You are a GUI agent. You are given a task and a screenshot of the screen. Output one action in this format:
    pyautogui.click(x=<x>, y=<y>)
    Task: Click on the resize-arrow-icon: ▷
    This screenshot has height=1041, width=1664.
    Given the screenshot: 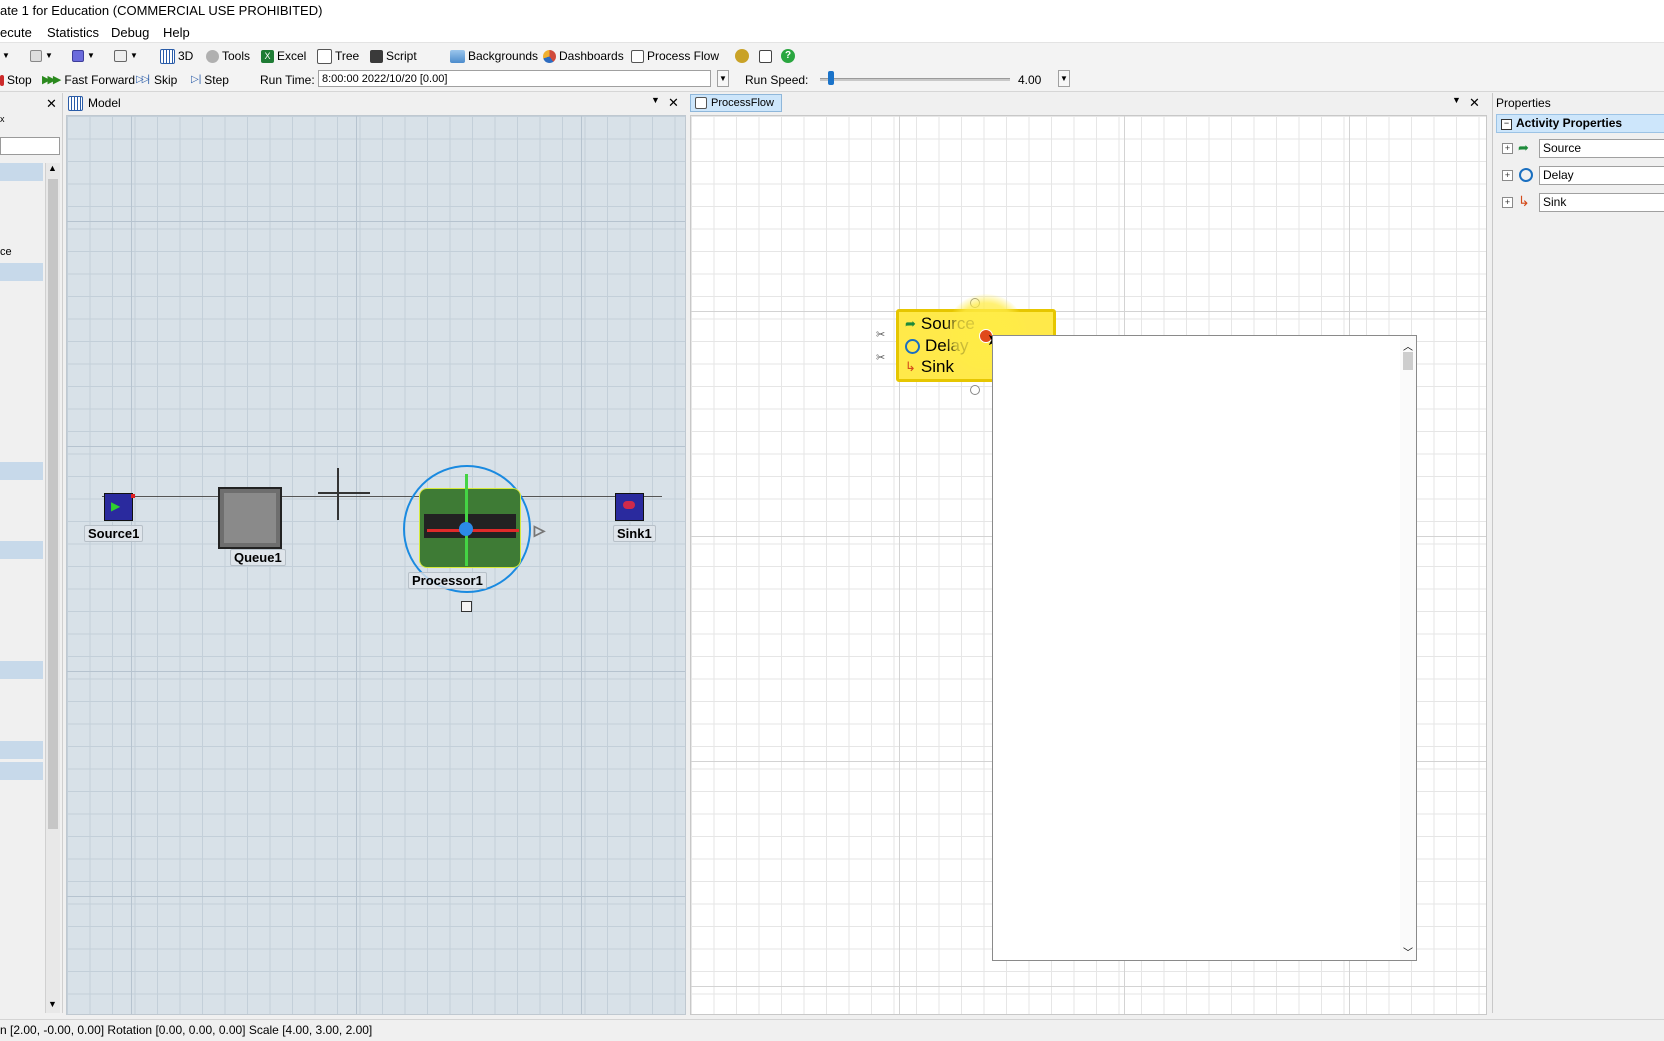 What is the action you would take?
    pyautogui.click(x=540, y=530)
    